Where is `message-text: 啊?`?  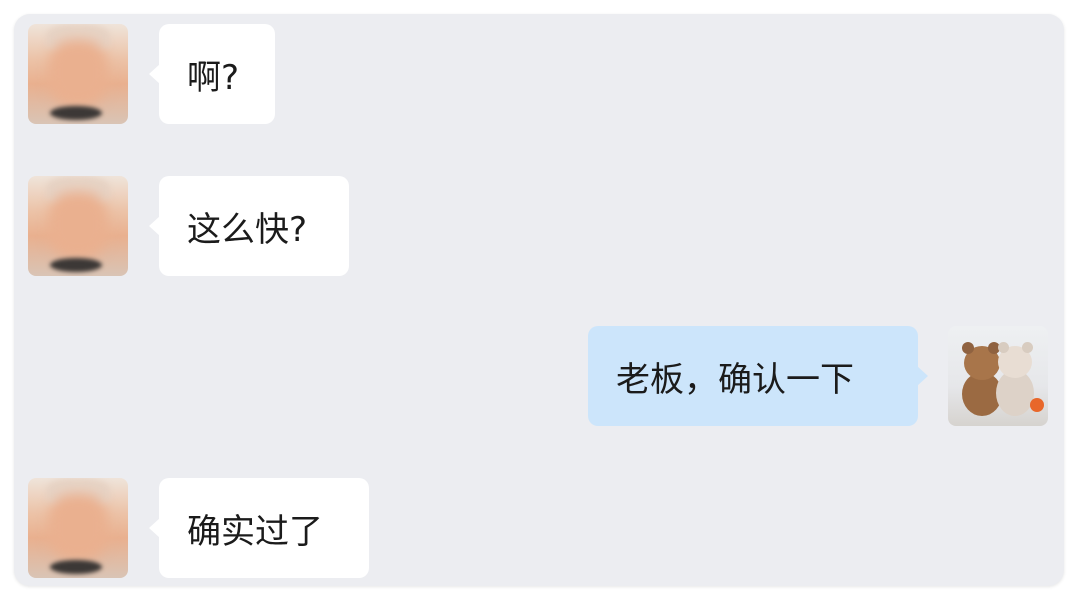
message-text: 啊? is located at coordinates (213, 77).